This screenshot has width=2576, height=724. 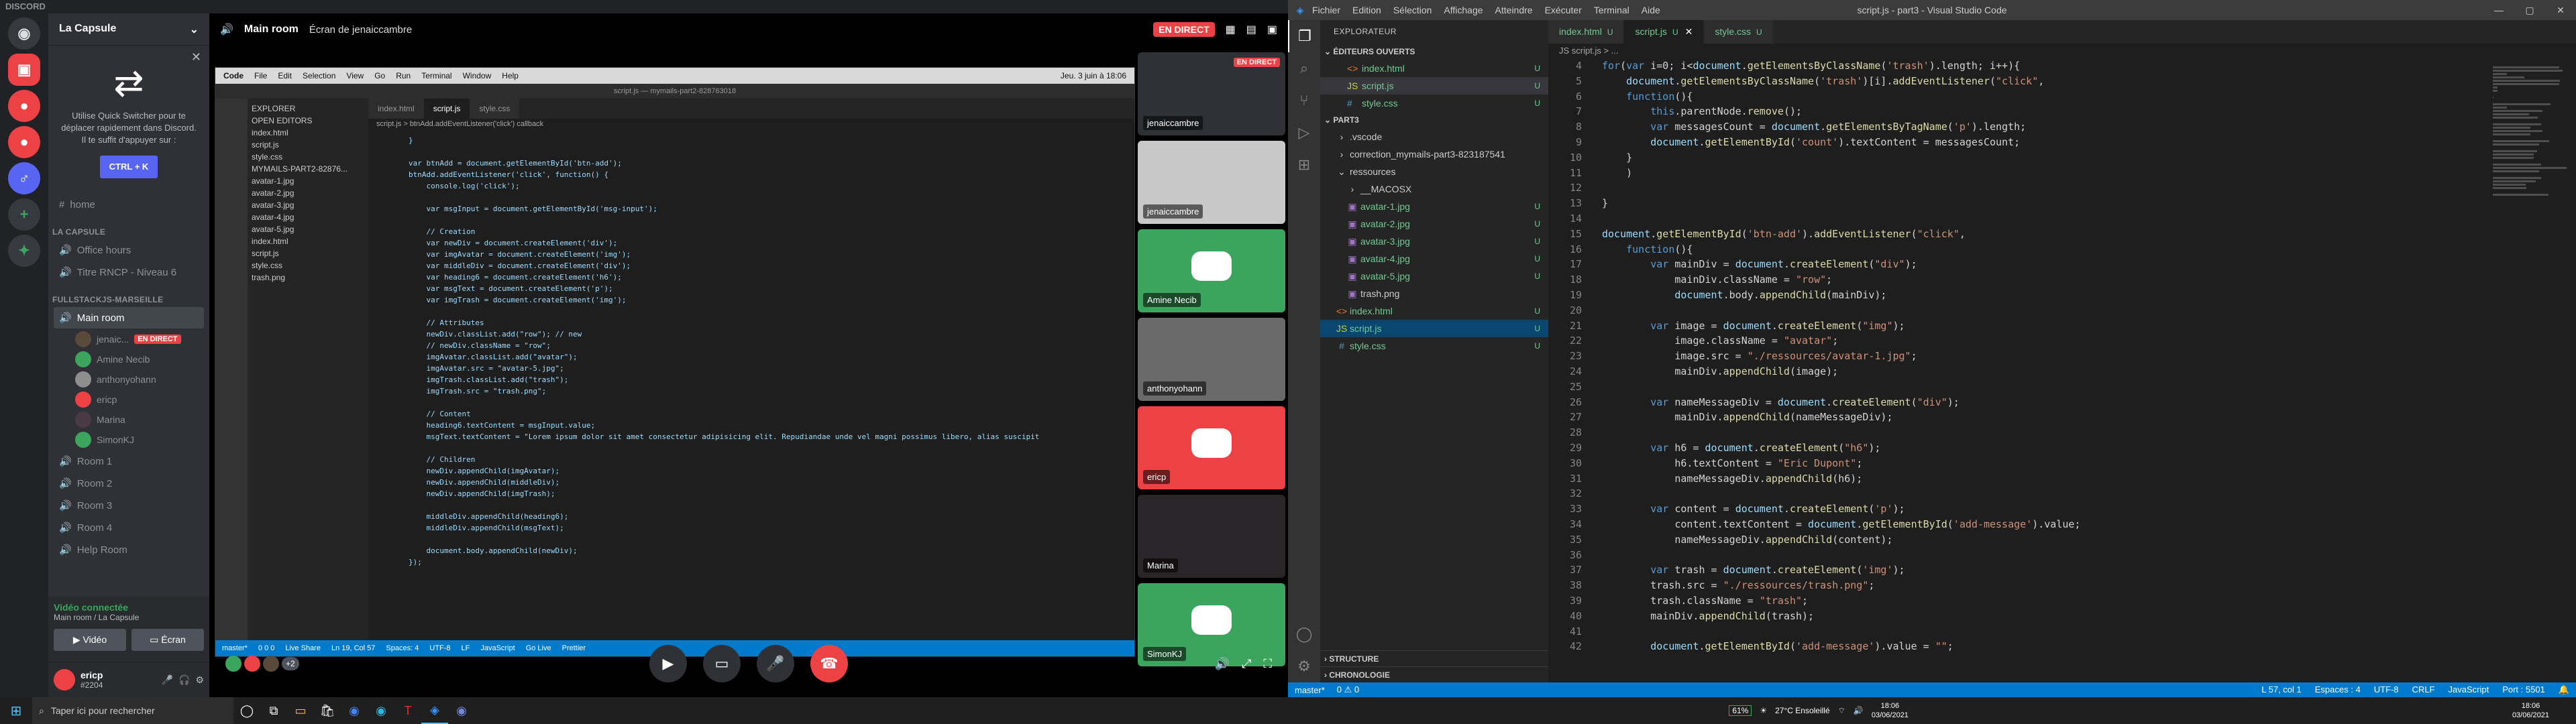 What do you see at coordinates (722, 663) in the screenshot?
I see `share-screen-button: ▭` at bounding box center [722, 663].